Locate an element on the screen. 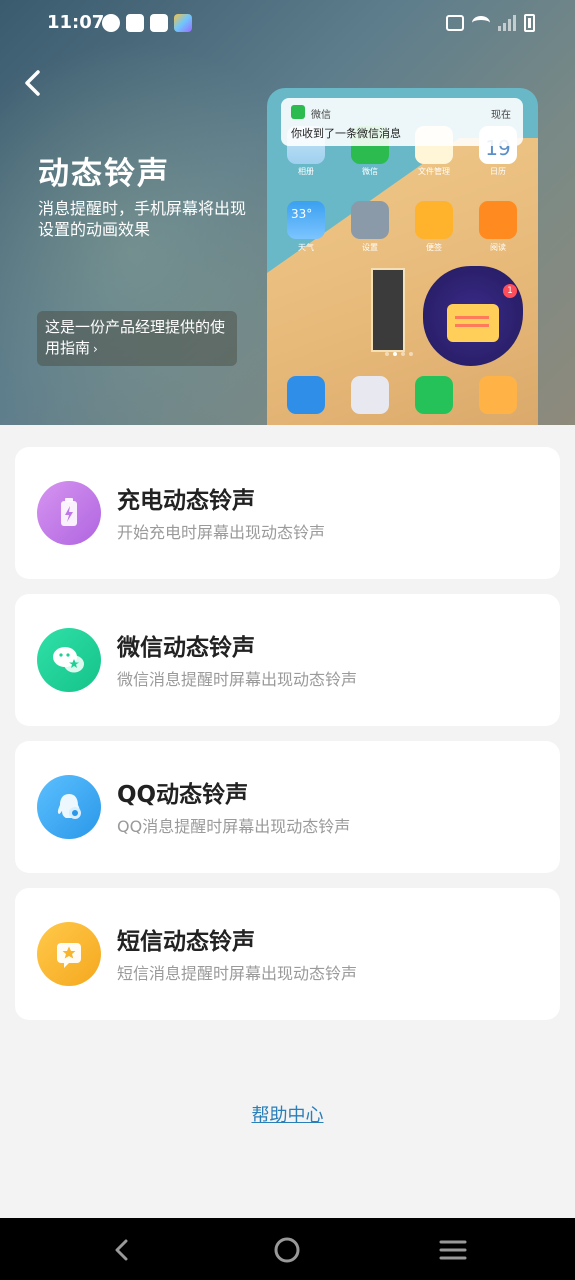 The height and width of the screenshot is (1280, 575). sms-star-icon is located at coordinates (69, 954).